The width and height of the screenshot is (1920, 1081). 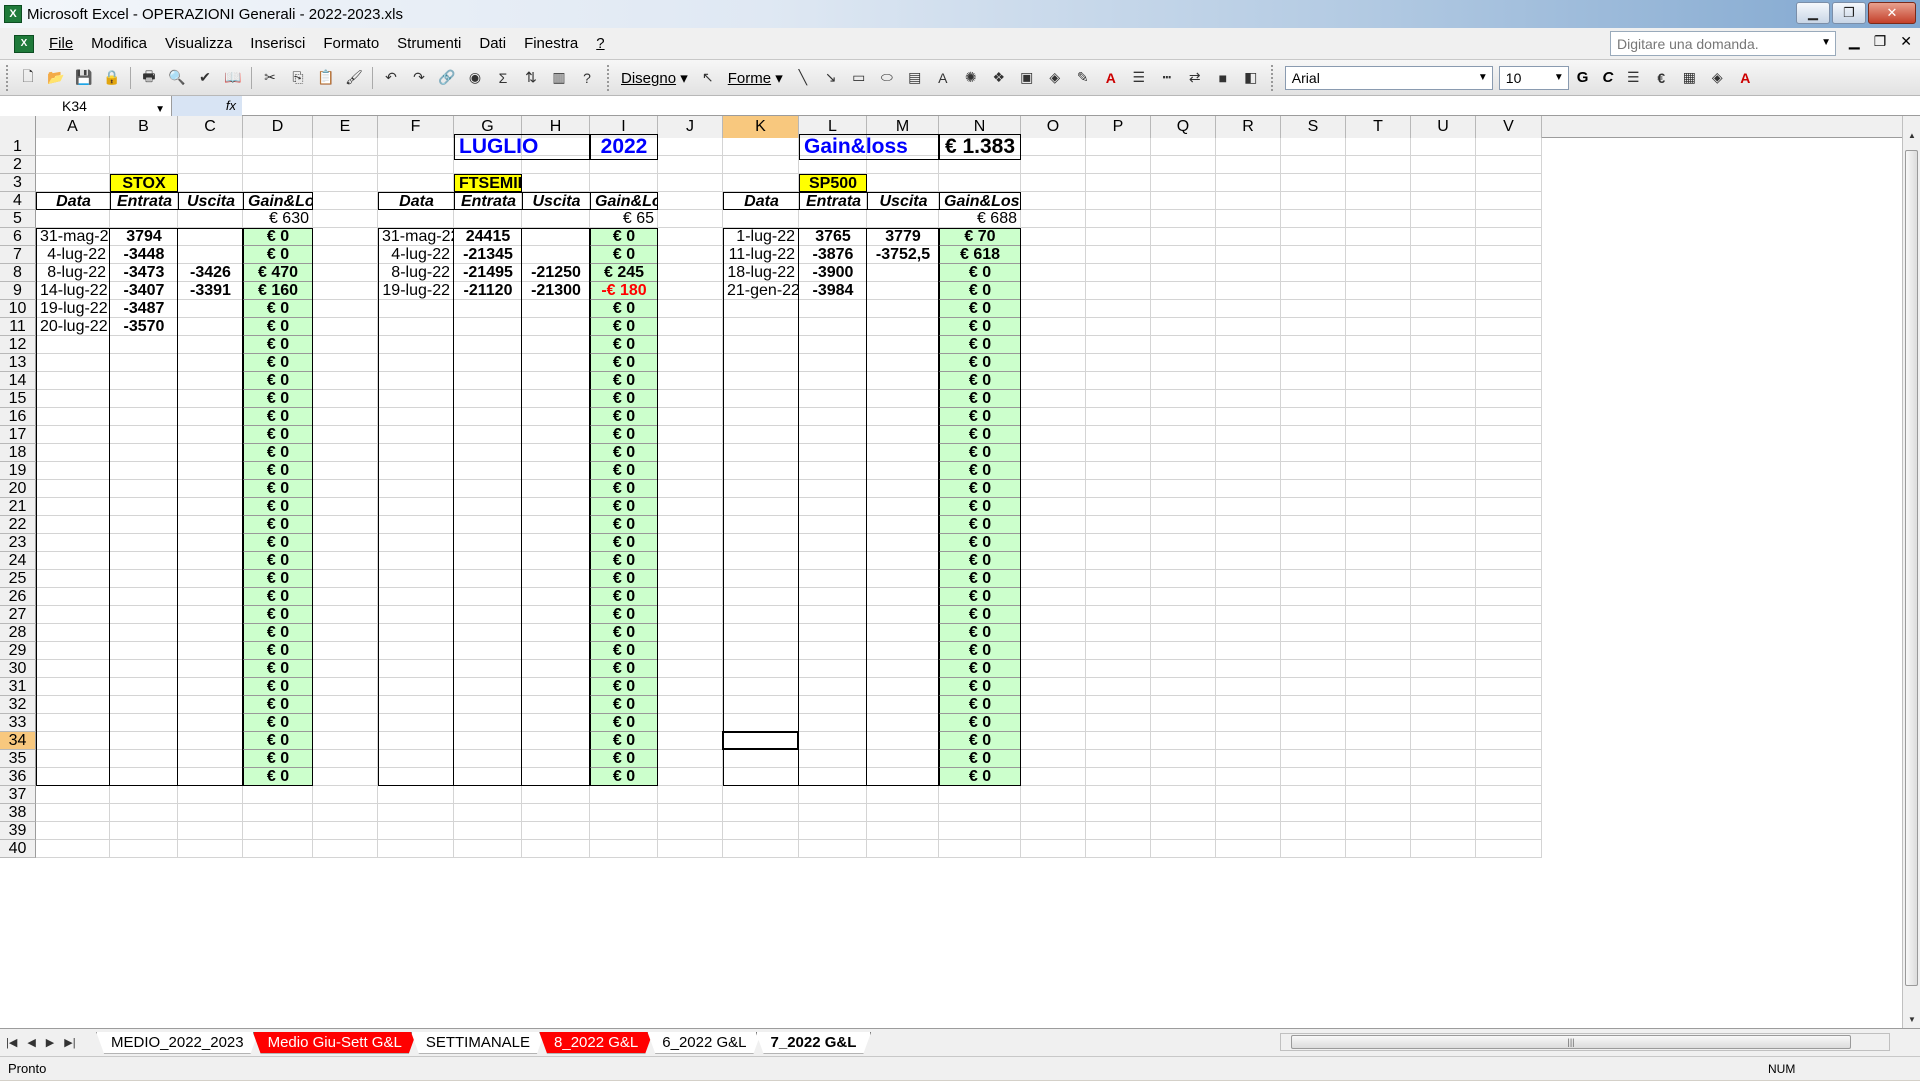 What do you see at coordinates (13, 14) in the screenshot?
I see `excel-icon: X` at bounding box center [13, 14].